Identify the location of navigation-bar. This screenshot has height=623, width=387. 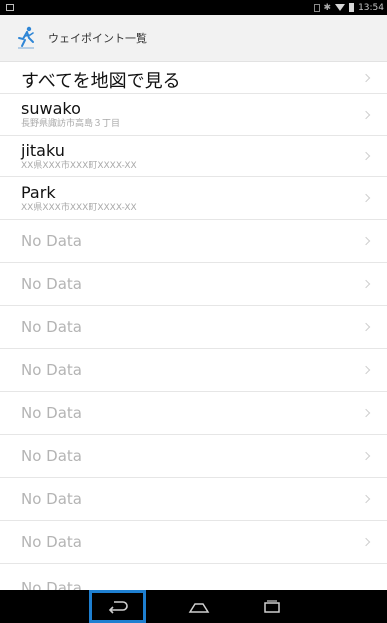
(193, 606).